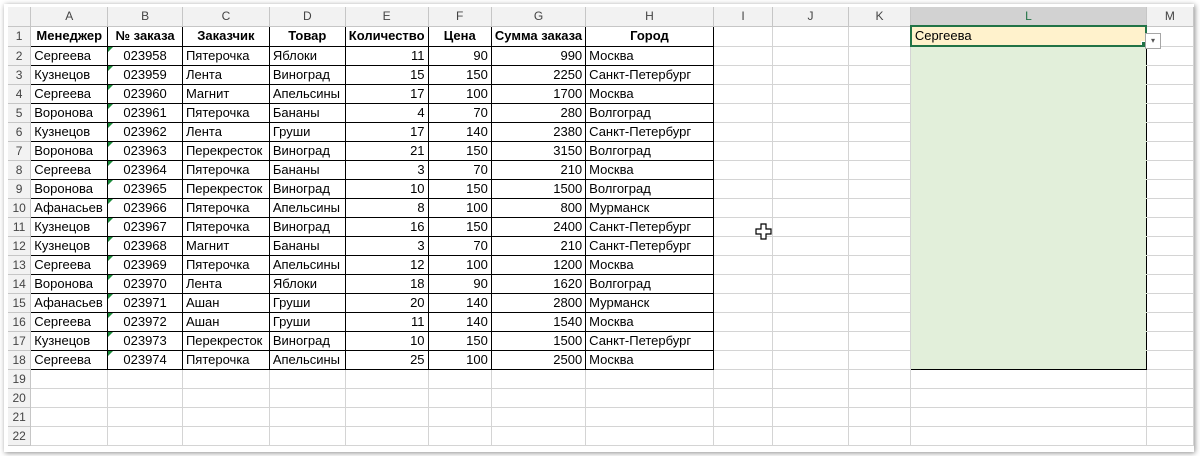 The image size is (1200, 456). What do you see at coordinates (69, 74) in the screenshot?
I see `cell-a3: Кузнецов` at bounding box center [69, 74].